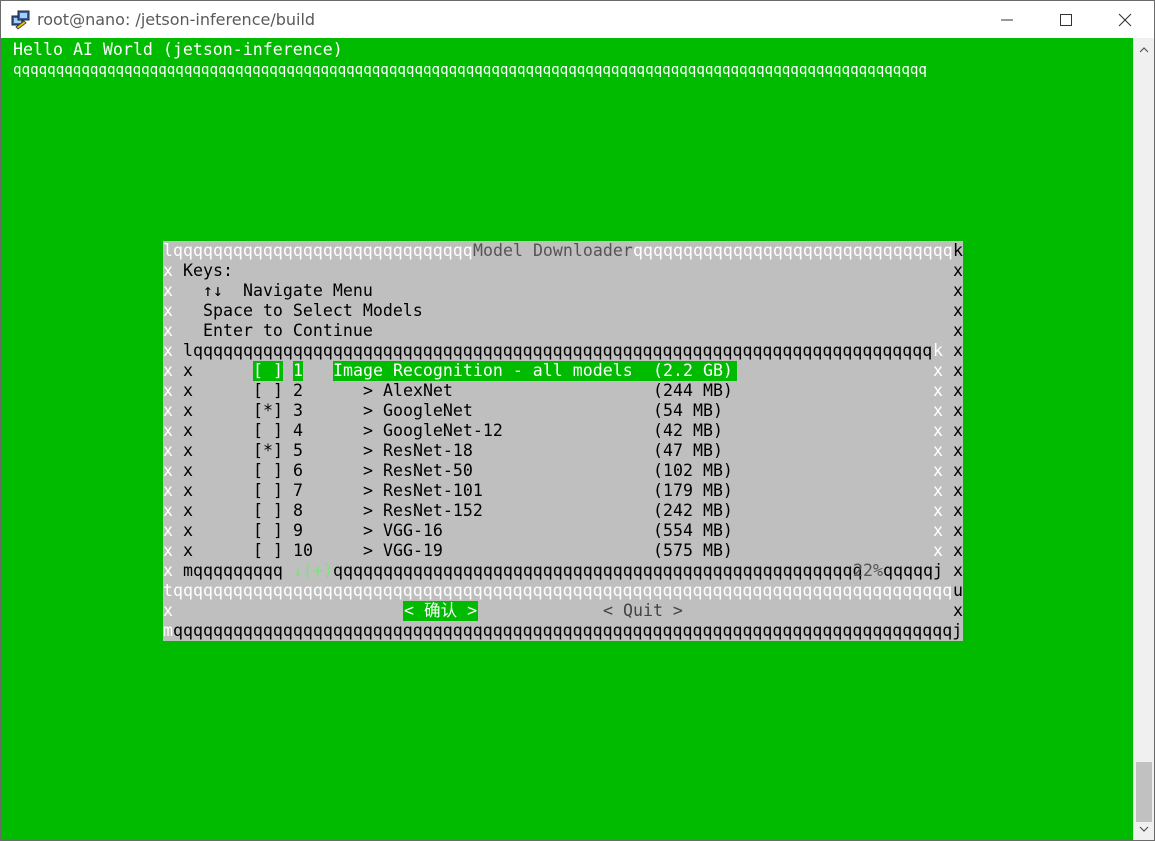  What do you see at coordinates (441, 611) in the screenshot?
I see `ok-button: < 确认 >` at bounding box center [441, 611].